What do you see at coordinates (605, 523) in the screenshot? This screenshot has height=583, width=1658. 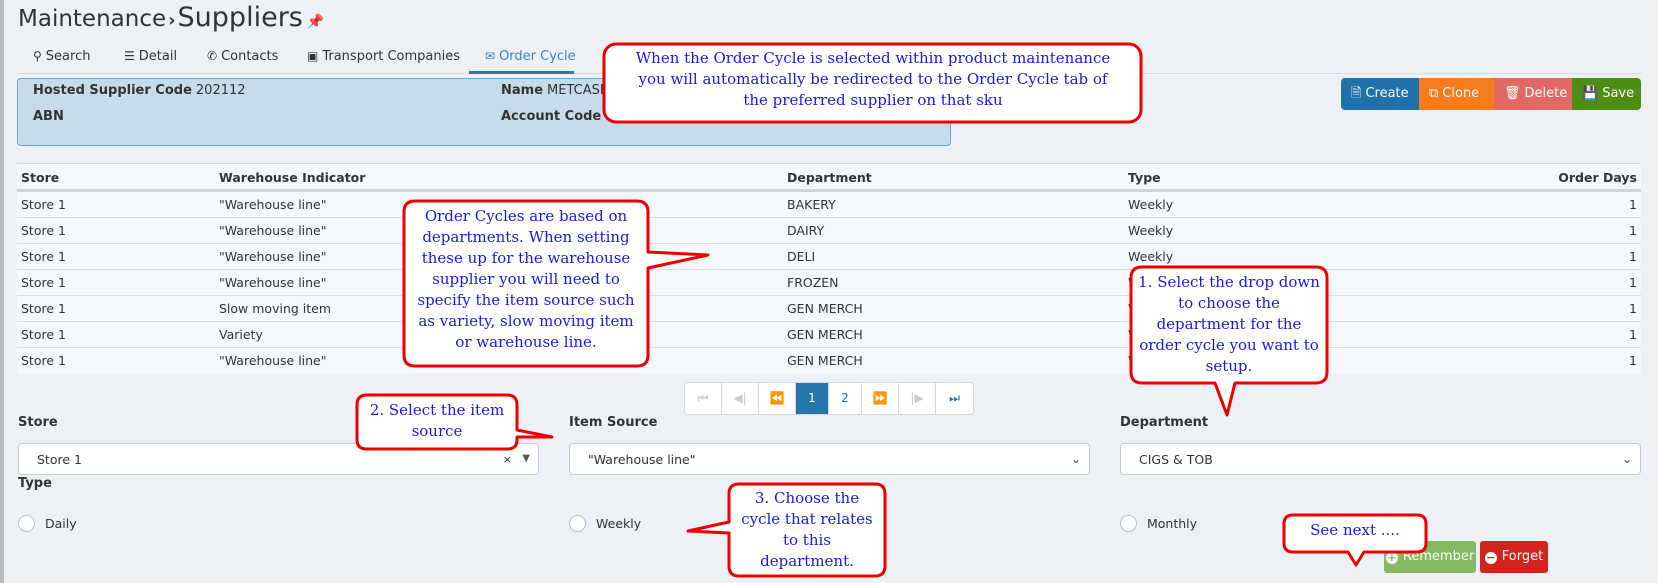 I see `type-radio-weekly: Weekly` at bounding box center [605, 523].